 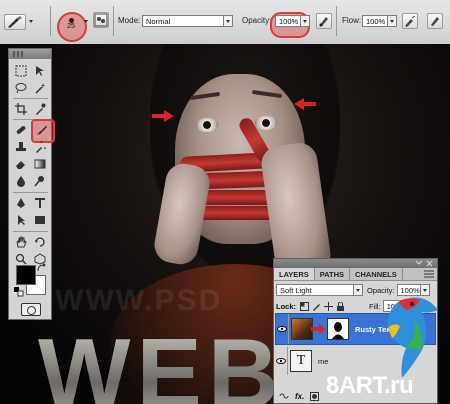 I want to click on tools-panel-header, so click(x=30, y=54).